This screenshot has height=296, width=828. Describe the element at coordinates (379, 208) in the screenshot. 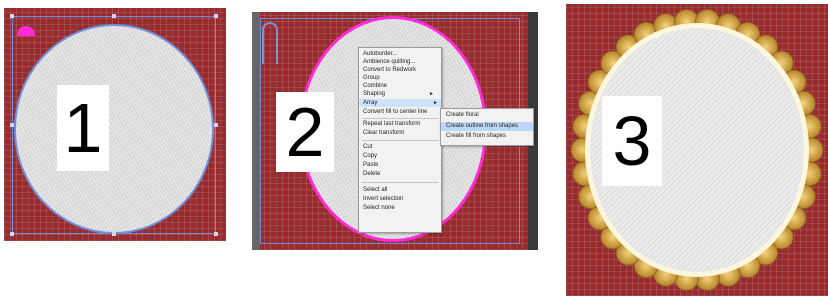

I see `menu-item-select-none: Select none` at that location.